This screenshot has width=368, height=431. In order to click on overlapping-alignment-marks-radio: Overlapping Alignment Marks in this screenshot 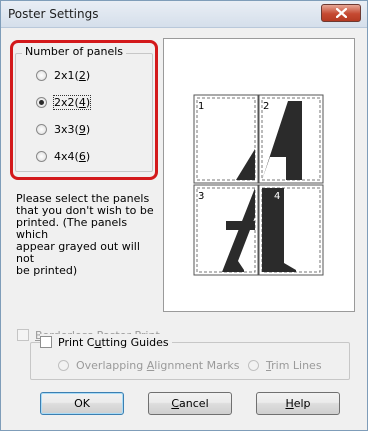, I will do `click(148, 365)`.